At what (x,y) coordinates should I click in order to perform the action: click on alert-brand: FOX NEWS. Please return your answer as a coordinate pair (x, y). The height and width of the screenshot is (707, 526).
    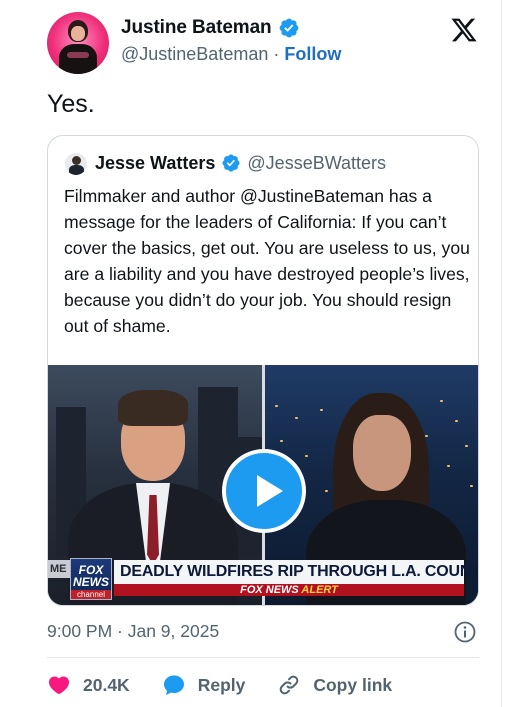
    Looking at the image, I should click on (269, 590).